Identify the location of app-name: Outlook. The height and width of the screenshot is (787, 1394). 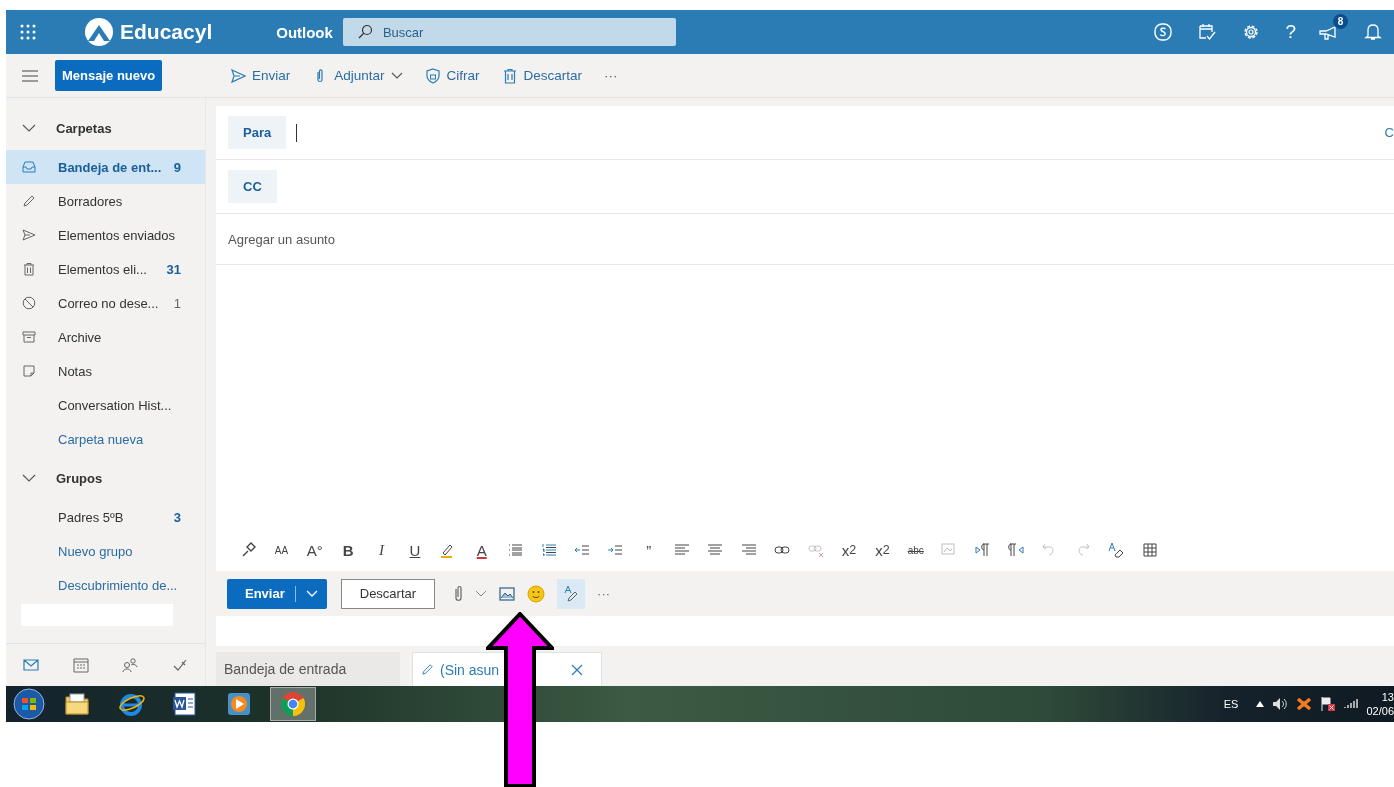
(304, 32).